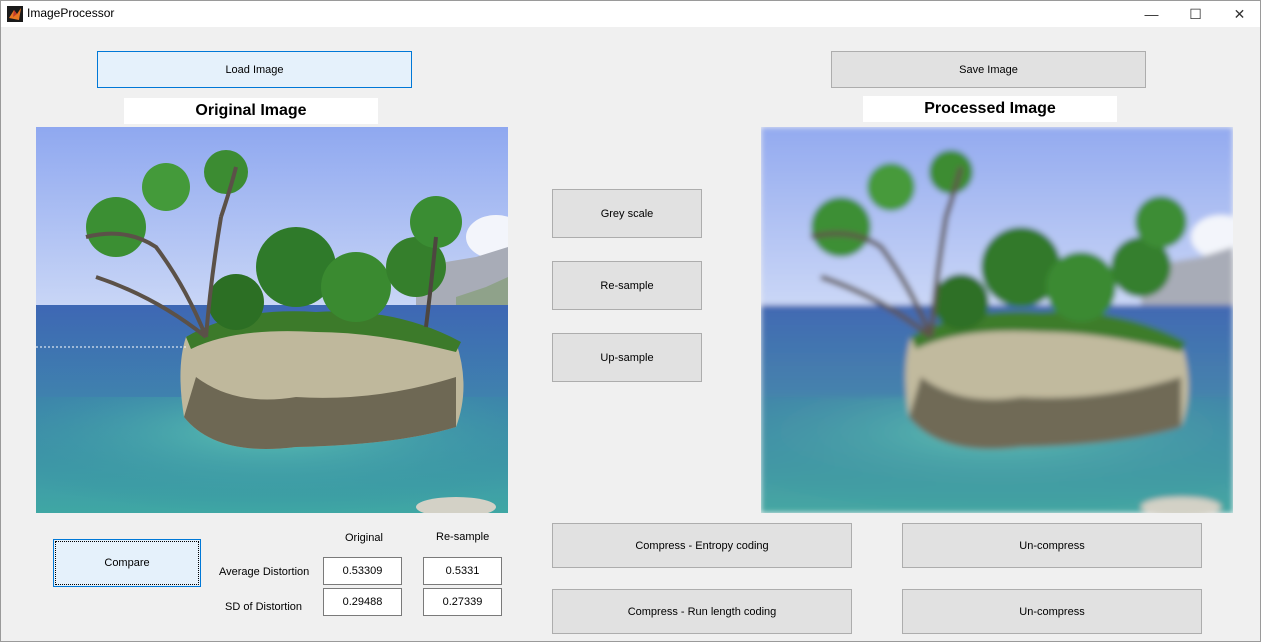 This screenshot has height=642, width=1261. I want to click on col-resample-label: Re-sample, so click(463, 537).